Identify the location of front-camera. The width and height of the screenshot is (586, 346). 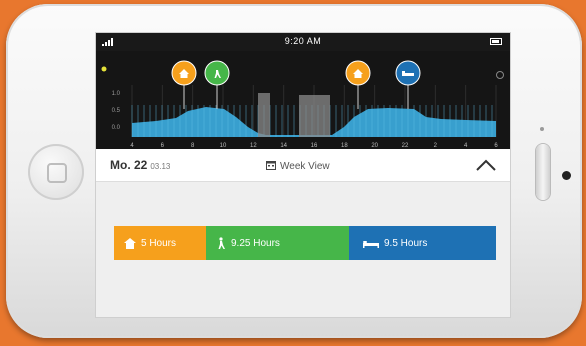
(566, 175).